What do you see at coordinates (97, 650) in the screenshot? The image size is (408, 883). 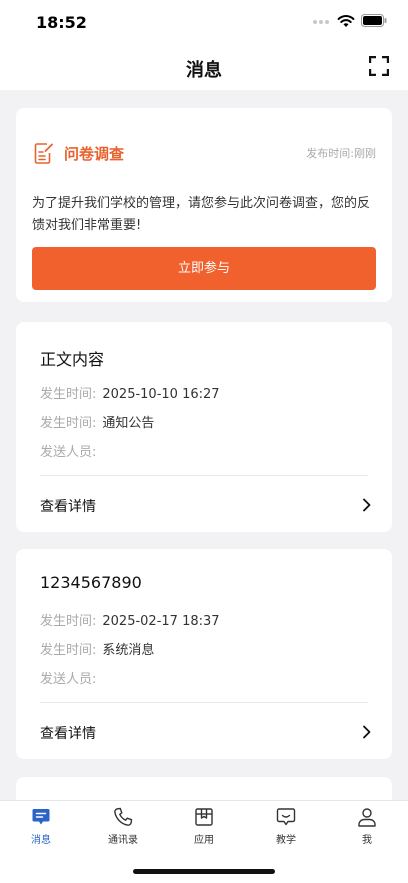 I see `message-type-row: 发生时间: 系统消息` at bounding box center [97, 650].